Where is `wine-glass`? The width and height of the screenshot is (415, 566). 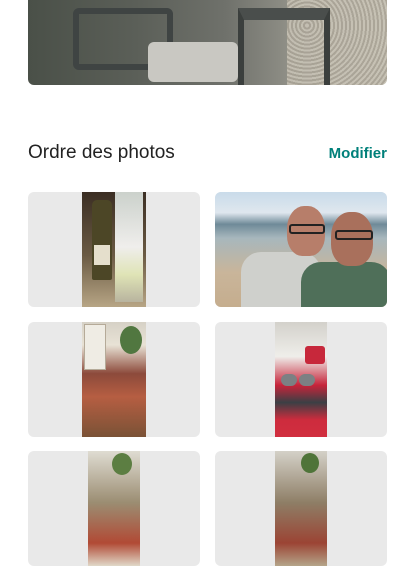 wine-glass is located at coordinates (129, 247).